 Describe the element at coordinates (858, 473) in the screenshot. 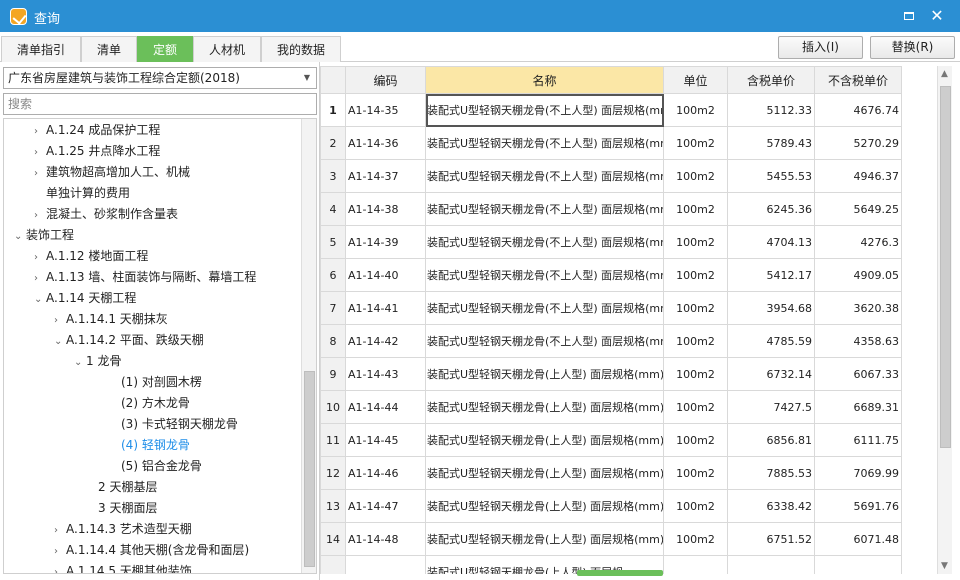

I see `price-notax-cell: 7069.99` at that location.